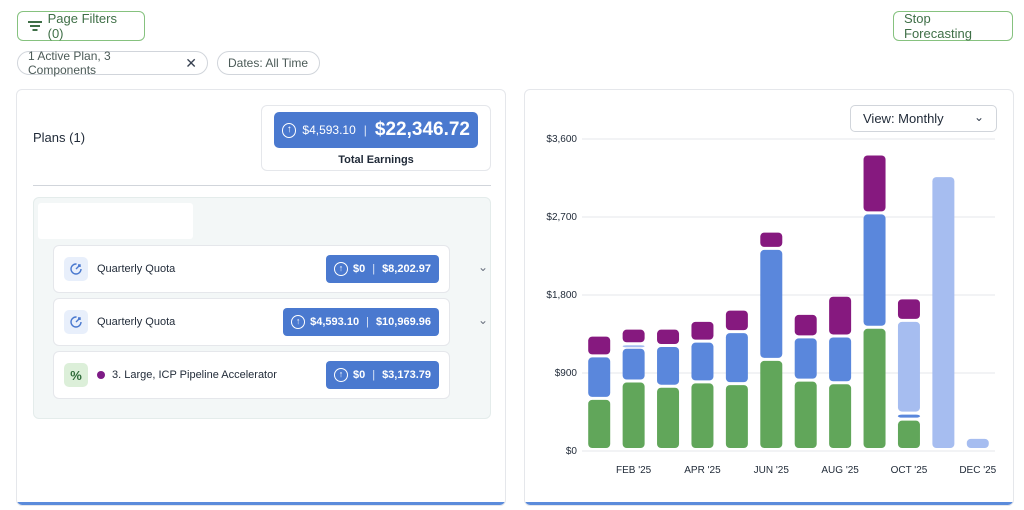 The image size is (1024, 510). I want to click on total-earnings-card: ↑ $4,593.10 | $22,346.72 Total Earnings, so click(376, 138).